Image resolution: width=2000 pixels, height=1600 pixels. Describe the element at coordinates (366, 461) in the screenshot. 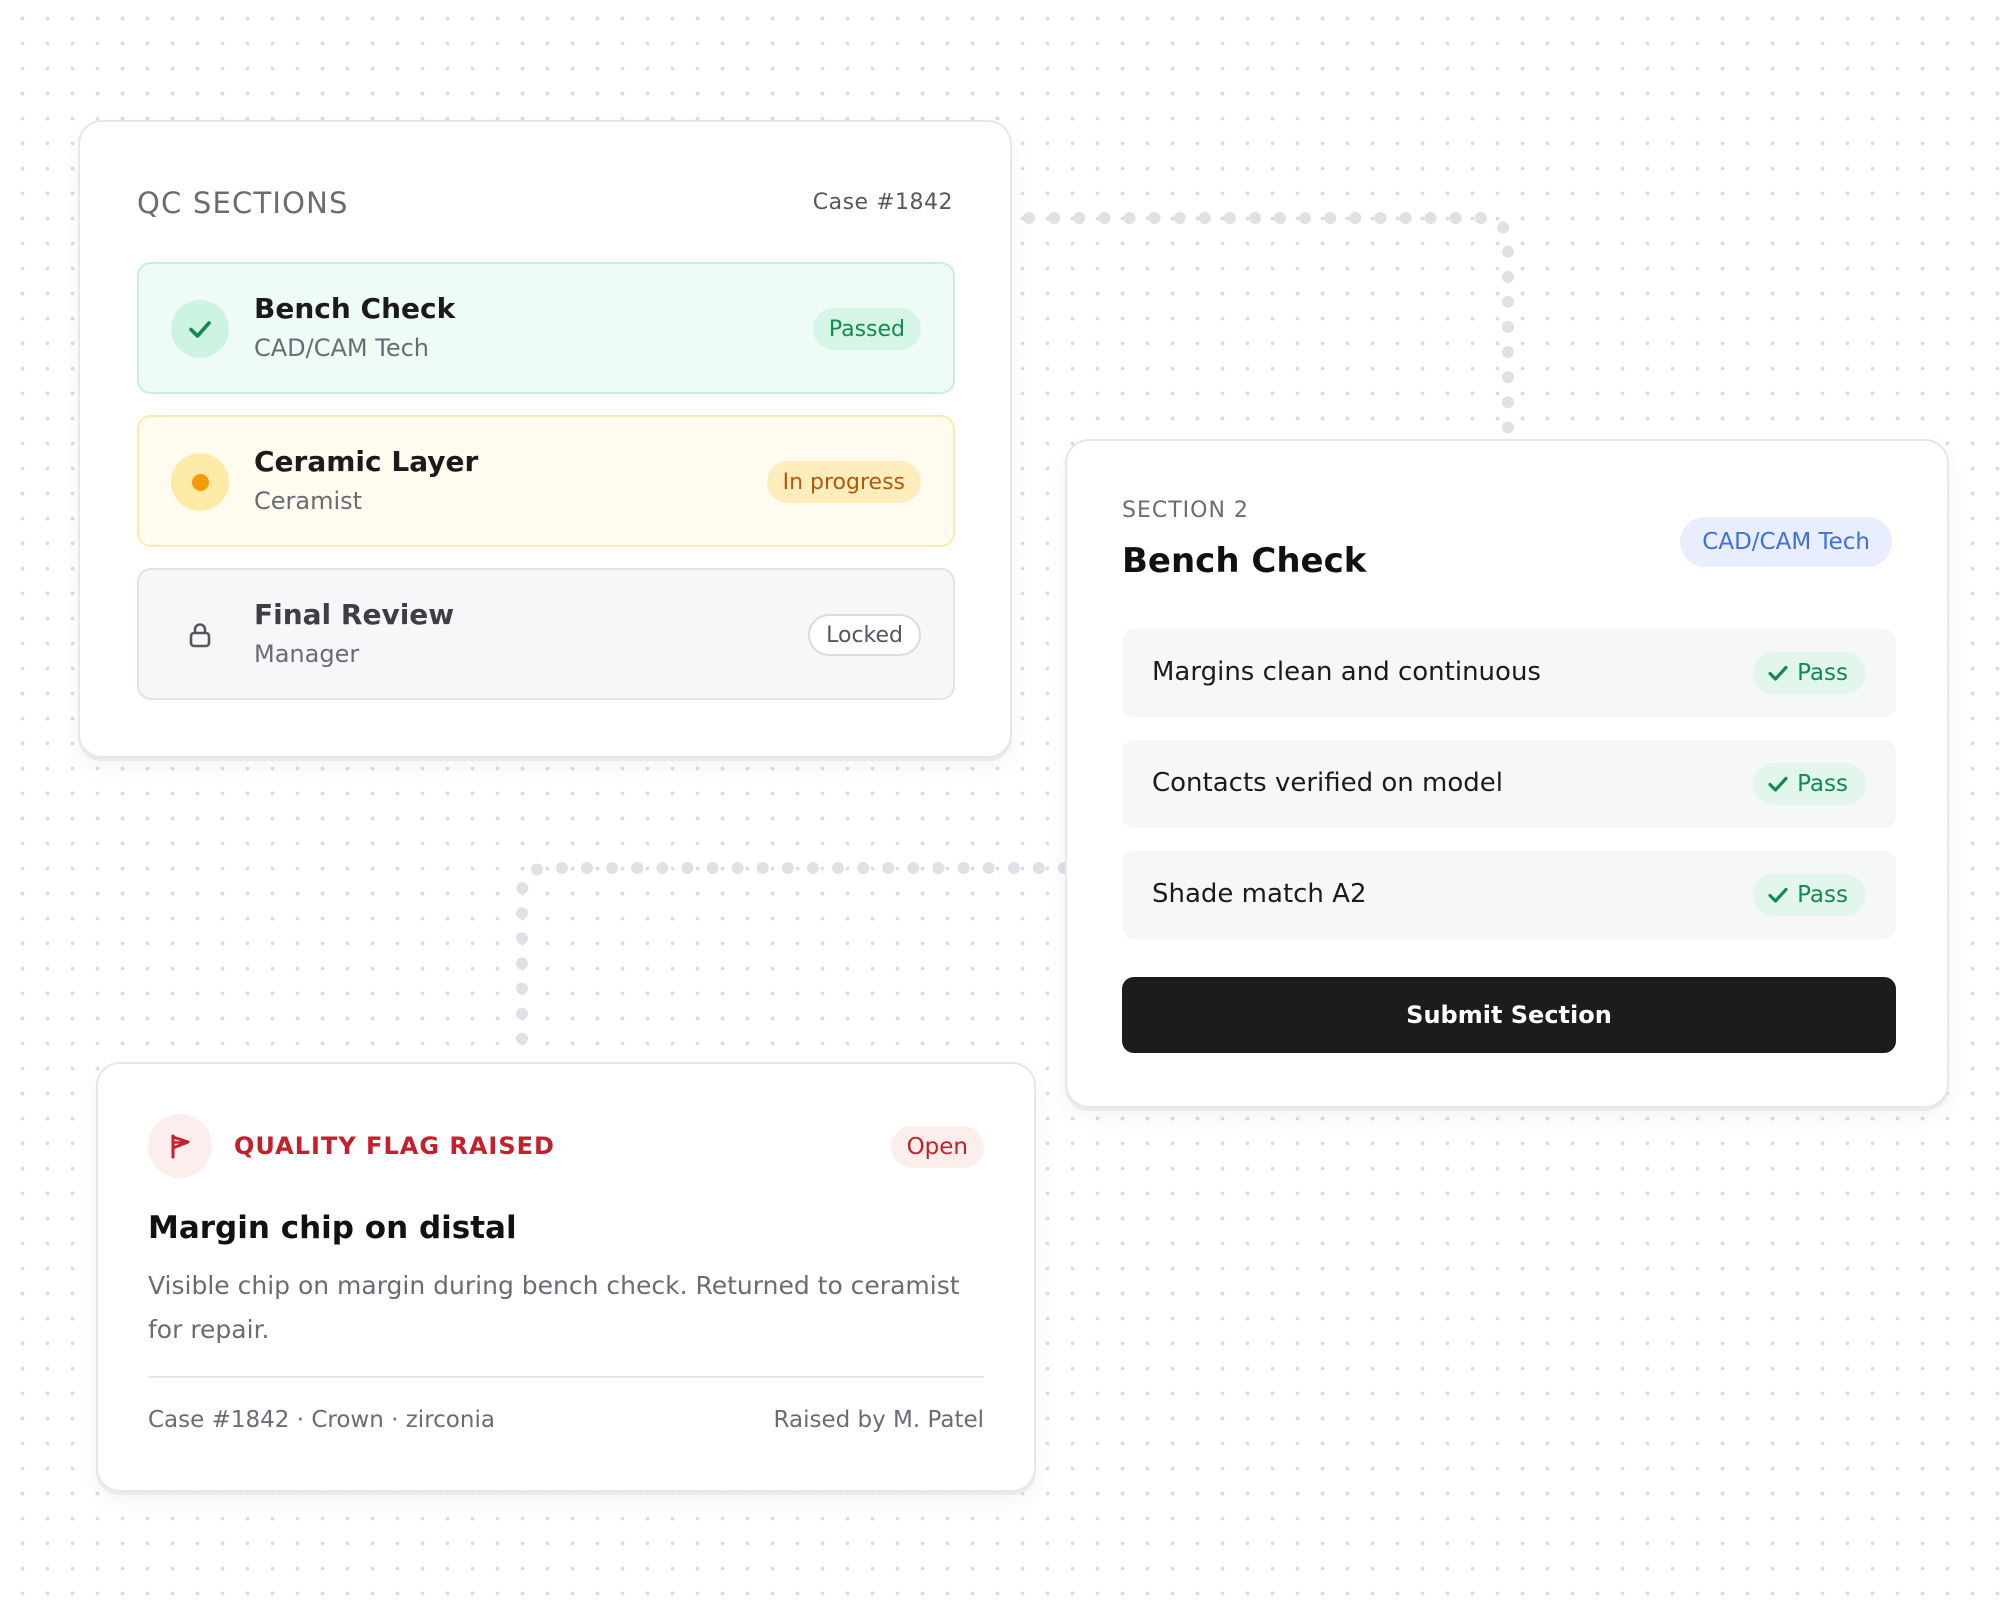

I see `section-name: Ceramic Layer` at that location.